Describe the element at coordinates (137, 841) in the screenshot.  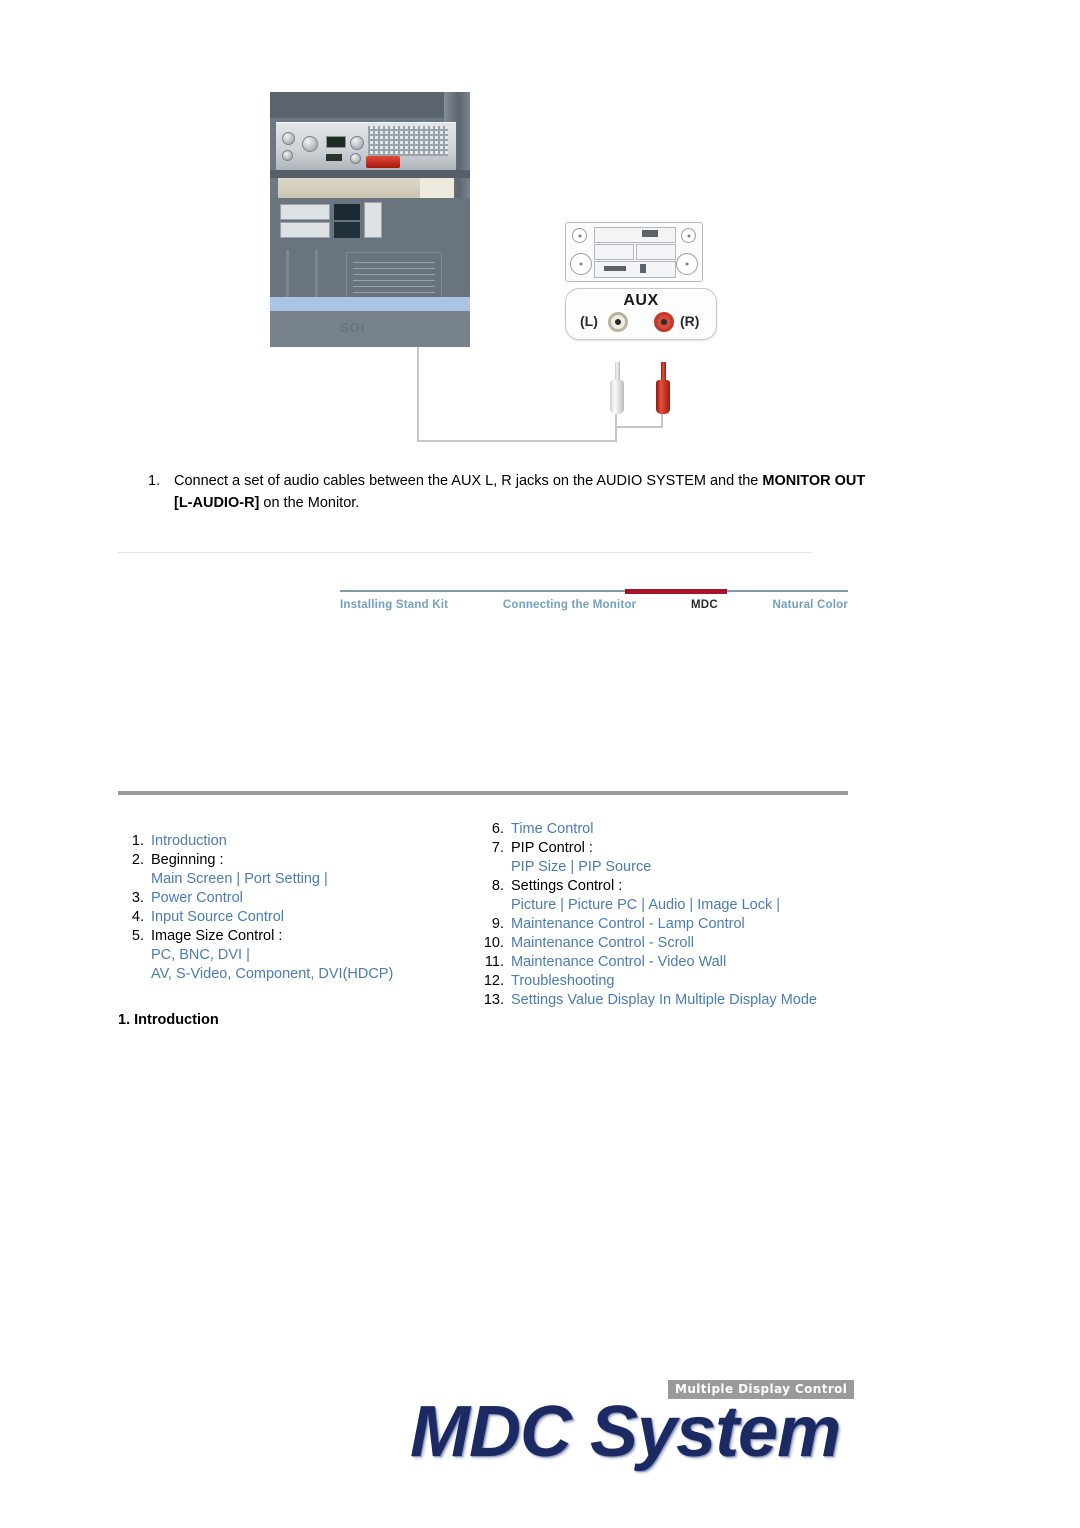
I see `toc-number: 1.` at that location.